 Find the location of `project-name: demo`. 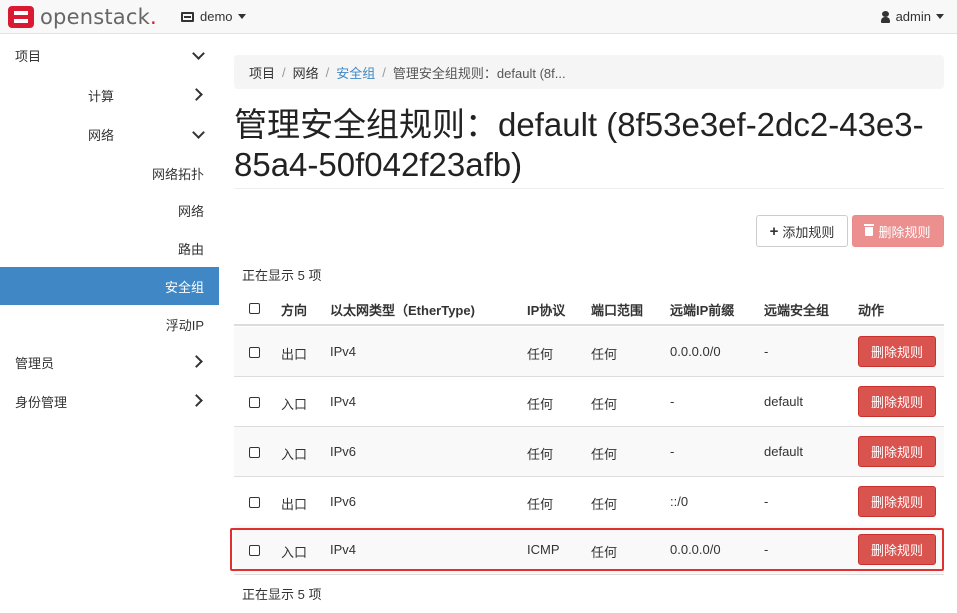

project-name: demo is located at coordinates (216, 16).